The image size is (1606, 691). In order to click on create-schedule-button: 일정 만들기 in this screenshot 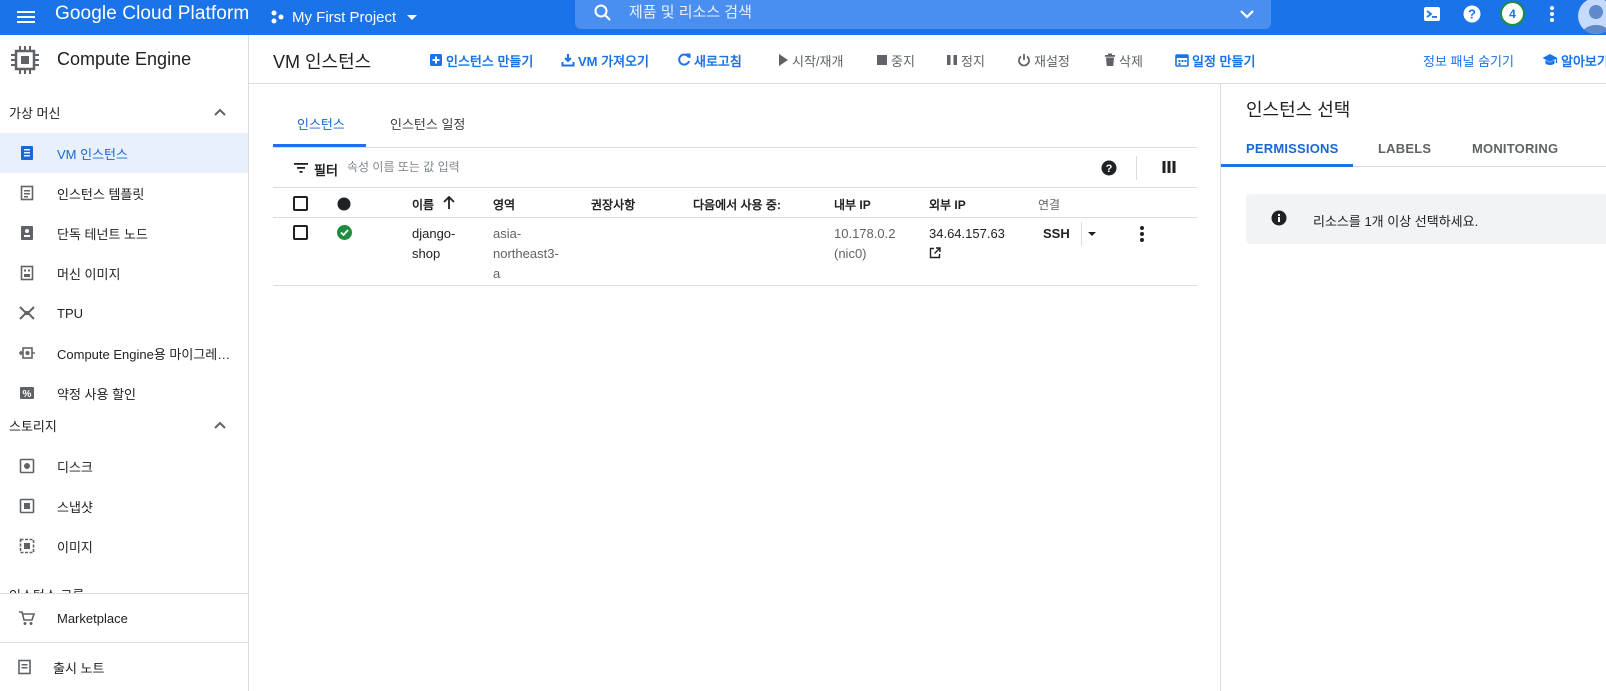, I will do `click(1215, 60)`.